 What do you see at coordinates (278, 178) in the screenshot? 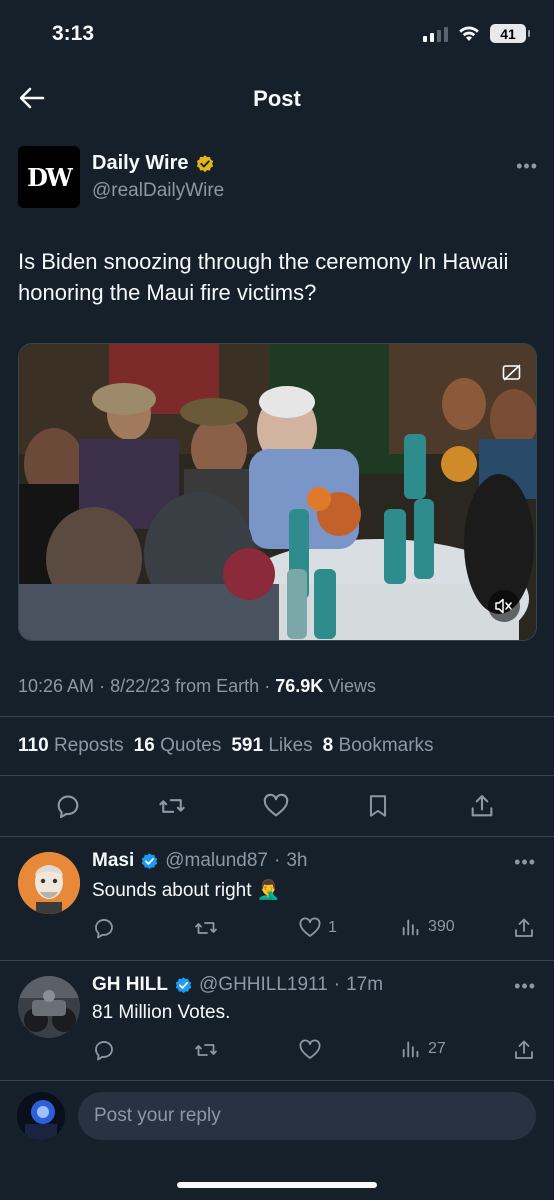
I see `post-author: DW Daily Wire @realDailyWire •••` at bounding box center [278, 178].